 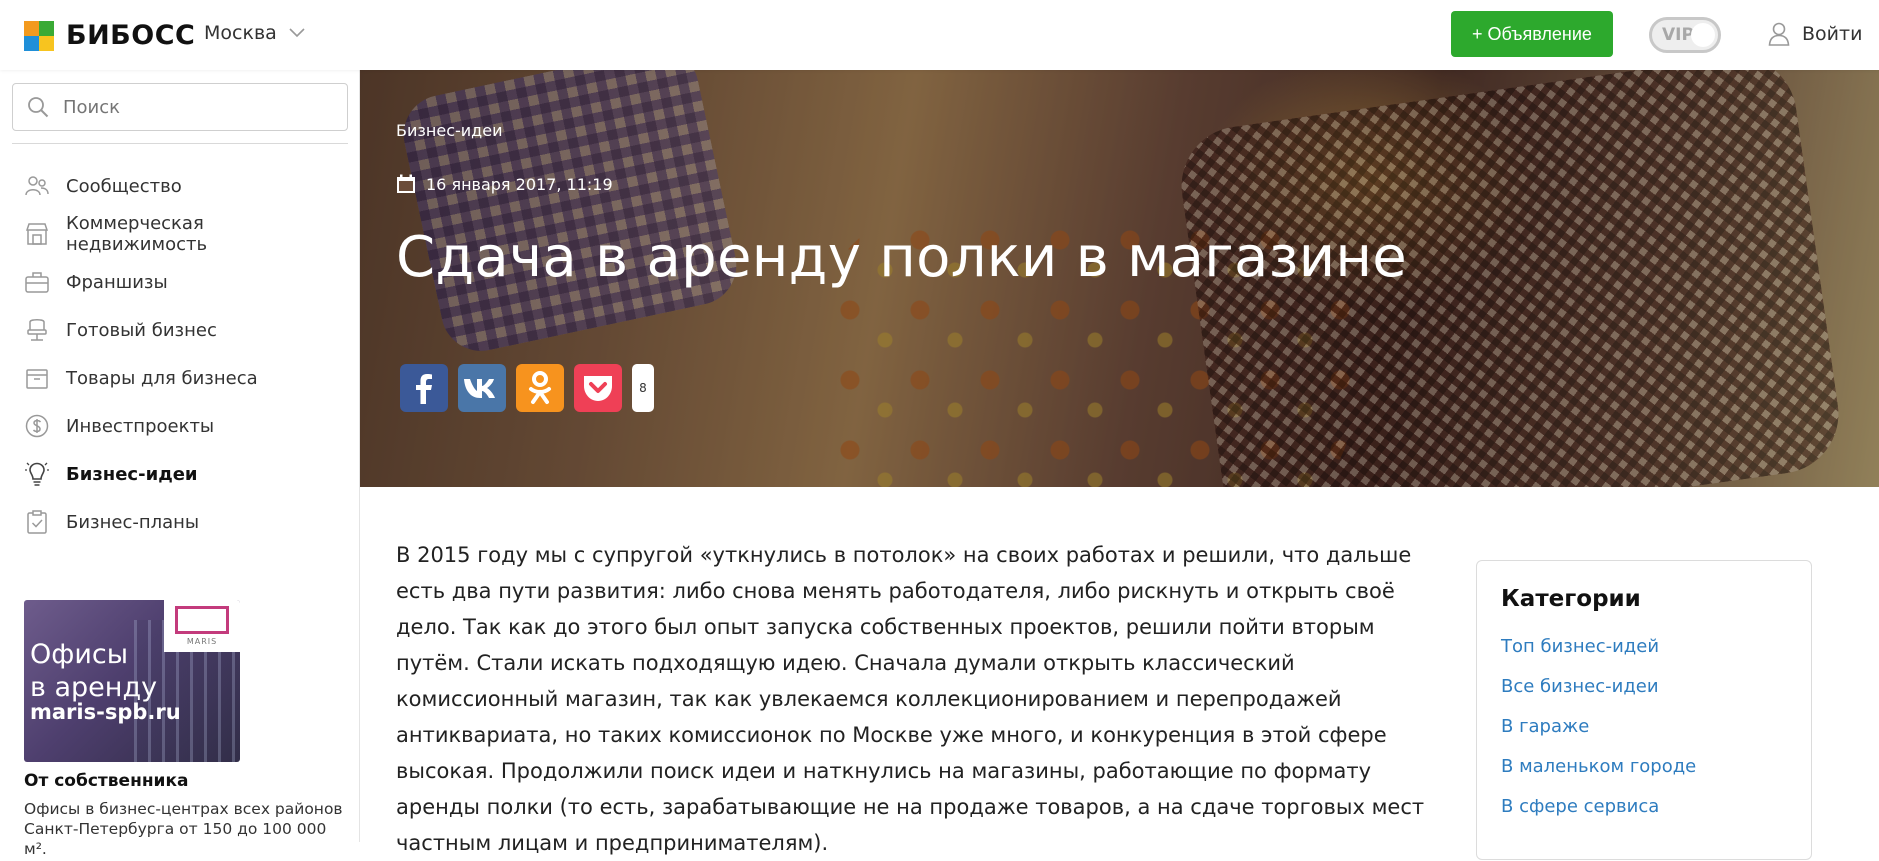 What do you see at coordinates (137, 234) in the screenshot?
I see `sidebar-item-label: Коммерческая недвижимость` at bounding box center [137, 234].